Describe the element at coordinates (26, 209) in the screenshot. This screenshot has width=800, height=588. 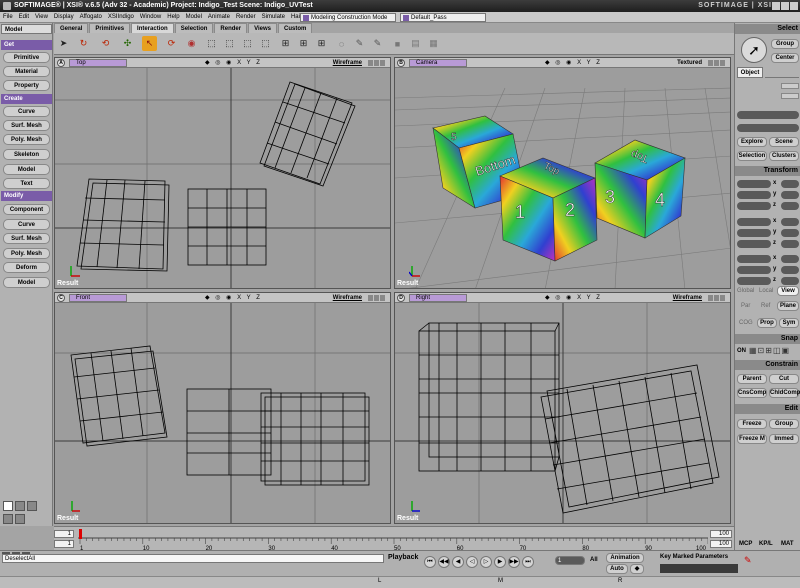
I see `modify-component-button: Component` at that location.